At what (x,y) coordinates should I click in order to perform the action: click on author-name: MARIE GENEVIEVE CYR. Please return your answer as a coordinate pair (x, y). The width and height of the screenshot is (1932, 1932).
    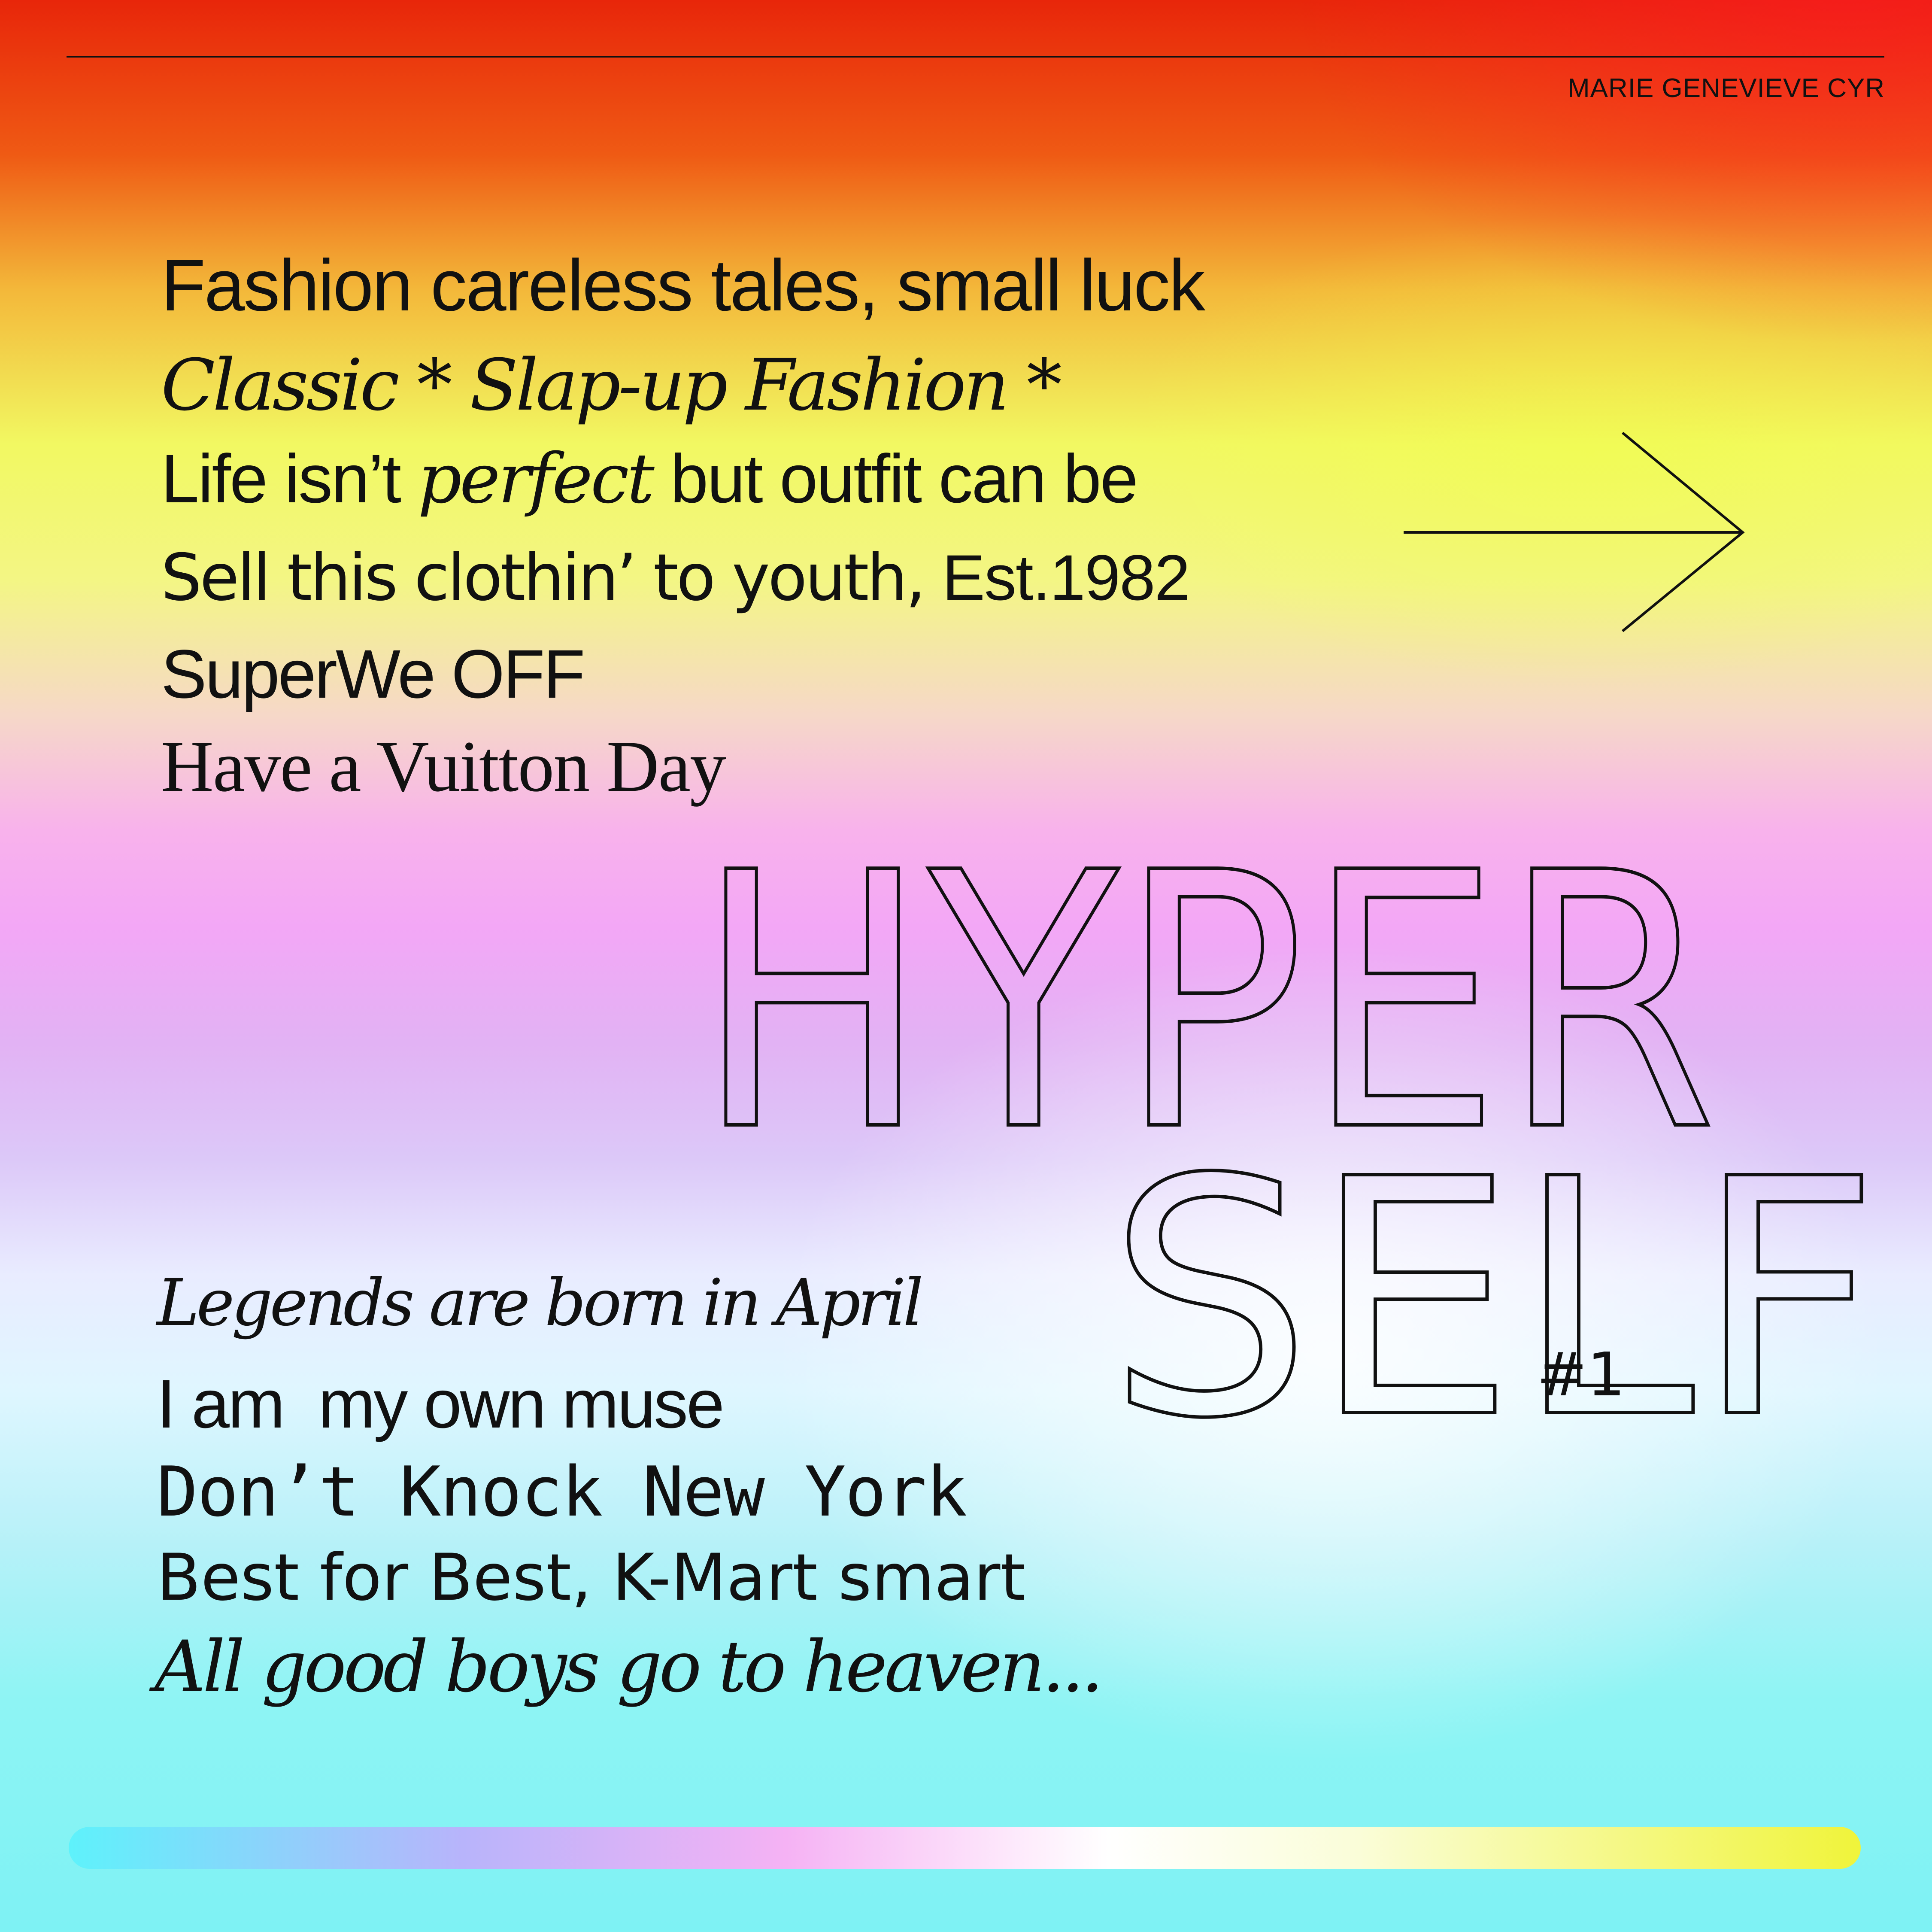
    Looking at the image, I should click on (1726, 88).